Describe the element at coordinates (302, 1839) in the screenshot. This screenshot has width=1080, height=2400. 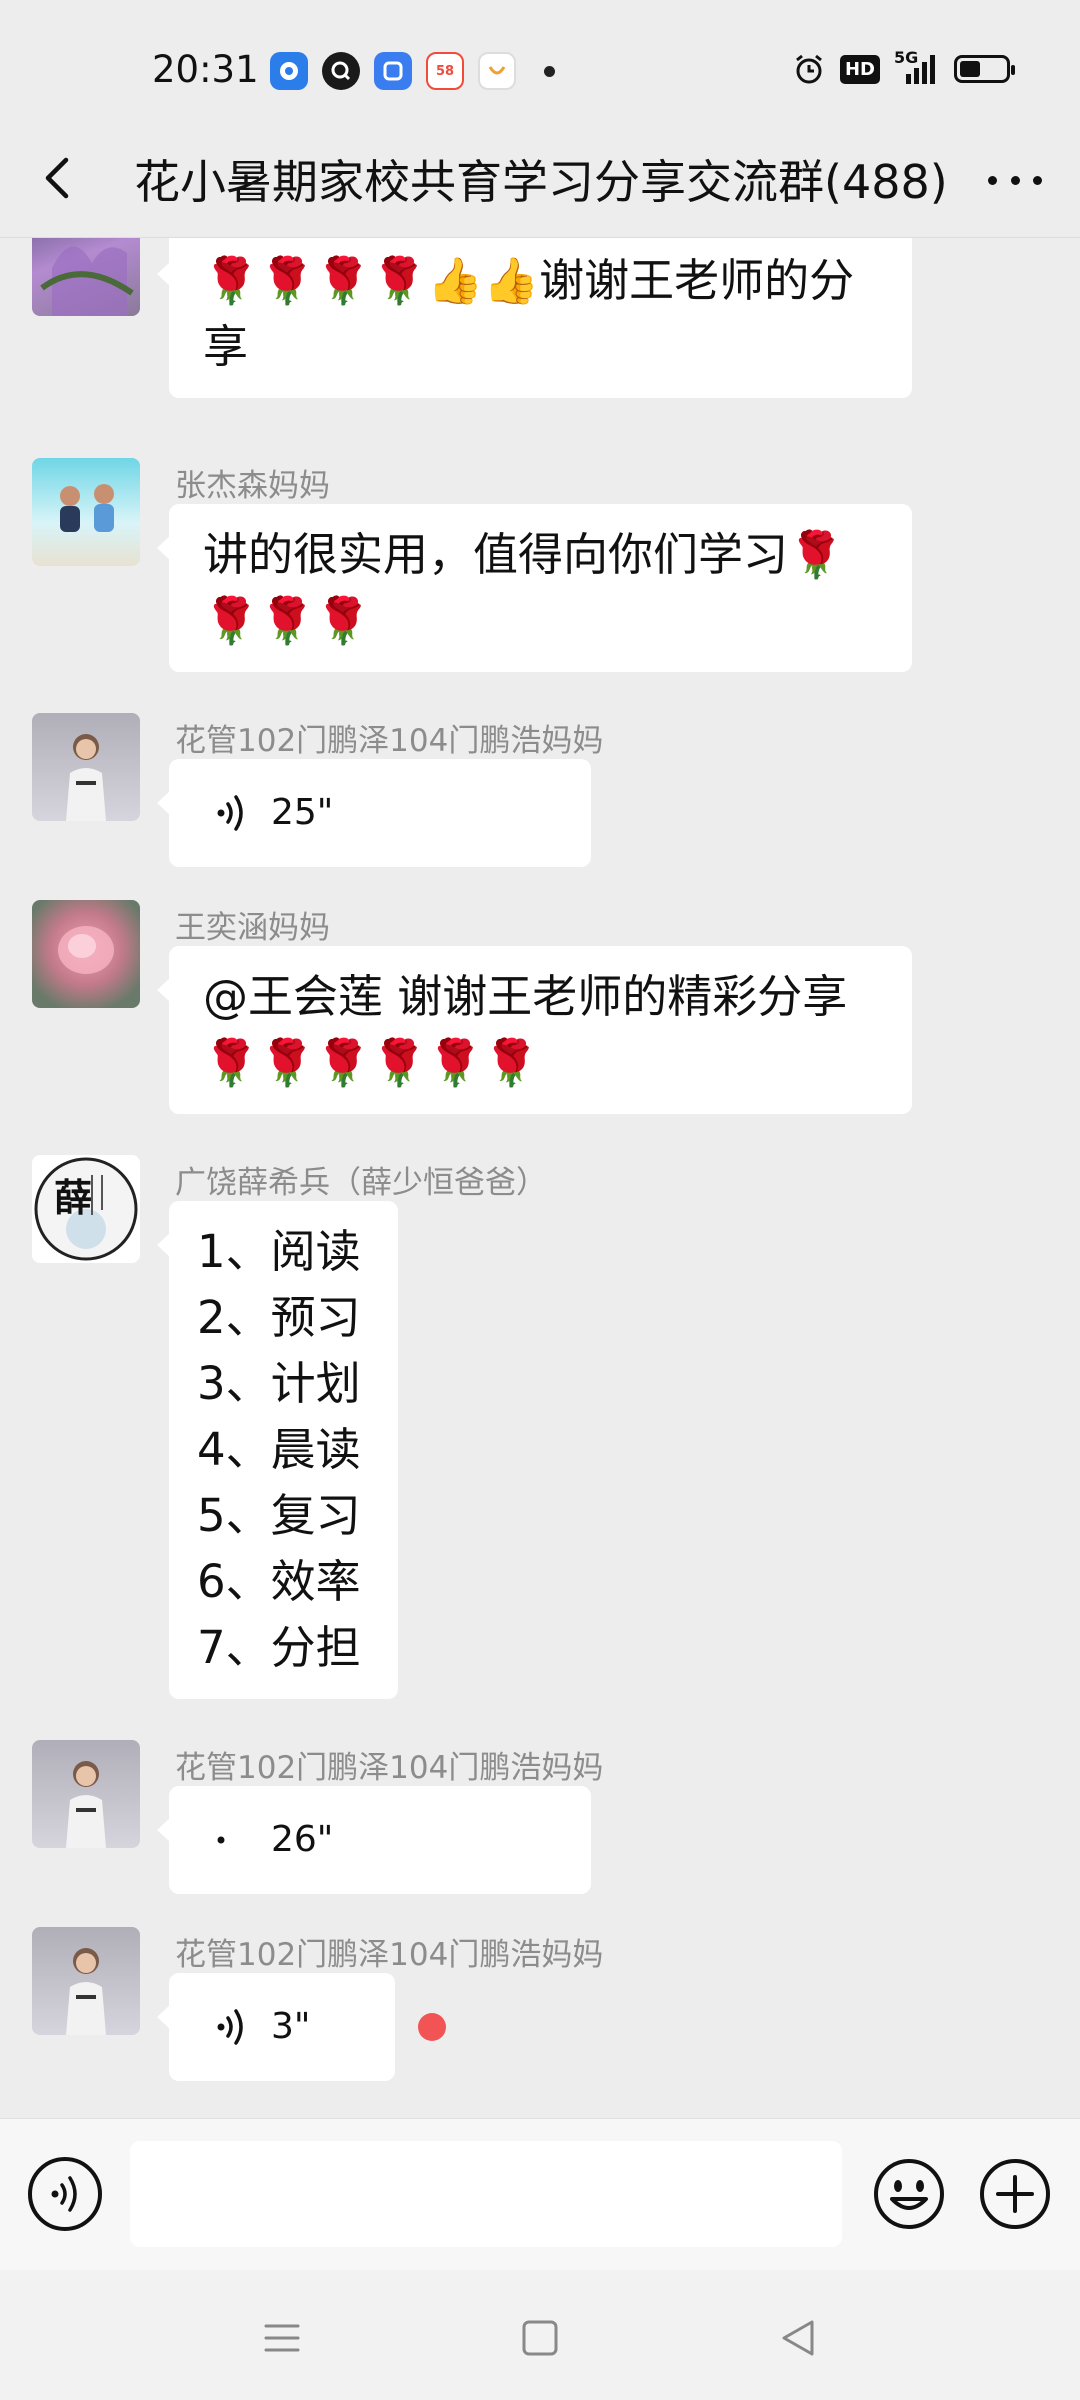
I see `voice-duration: 26"` at that location.